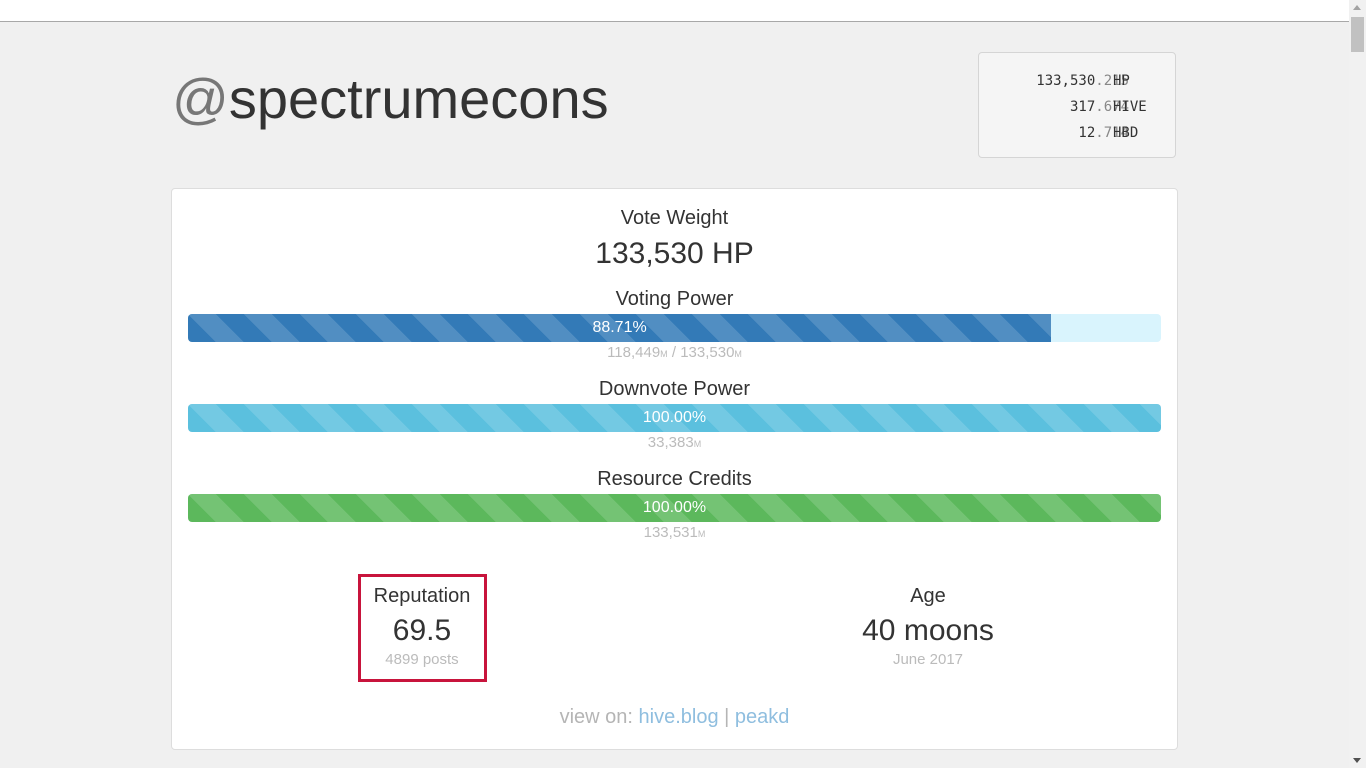  I want to click on scroll-thumb, so click(1357, 34).